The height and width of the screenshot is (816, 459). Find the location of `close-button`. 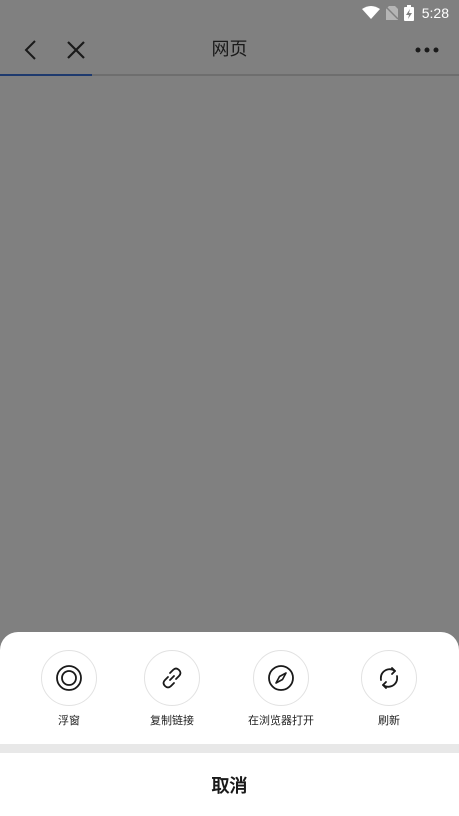

close-button is located at coordinates (76, 50).